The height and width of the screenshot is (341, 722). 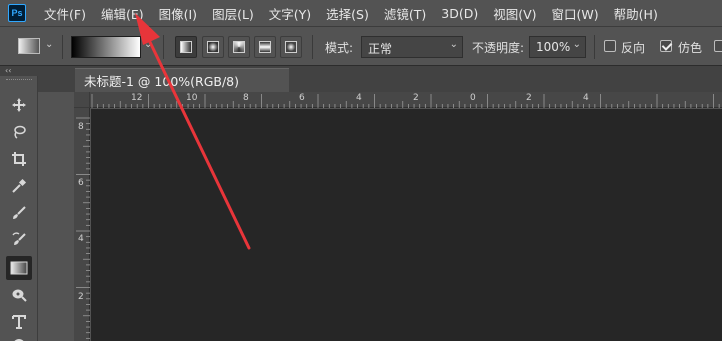 What do you see at coordinates (137, 98) in the screenshot?
I see `ruler-label: 12` at bounding box center [137, 98].